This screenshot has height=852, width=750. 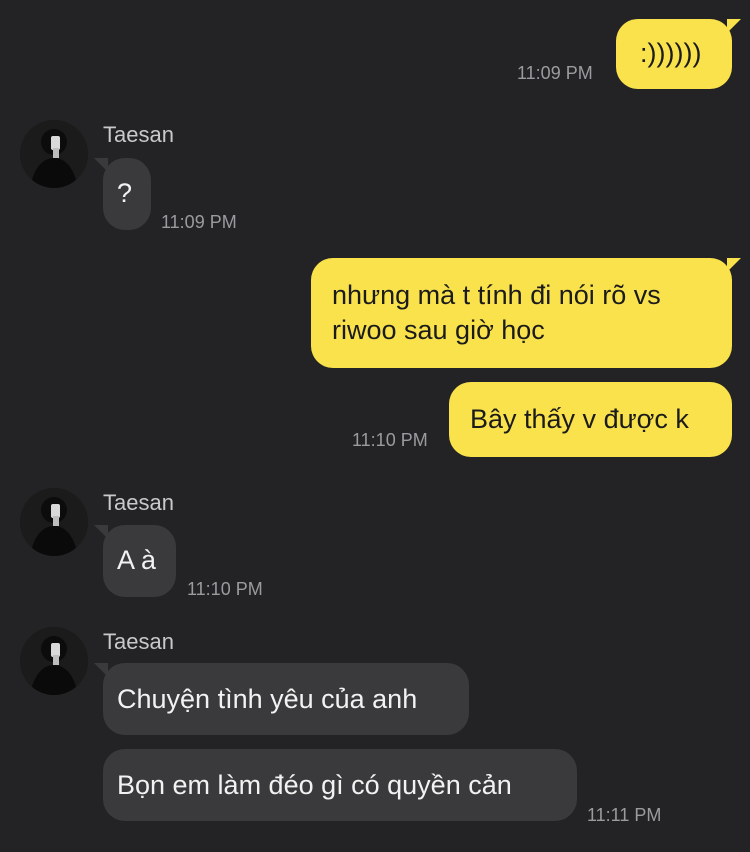 I want to click on message-text: A à, so click(x=137, y=560).